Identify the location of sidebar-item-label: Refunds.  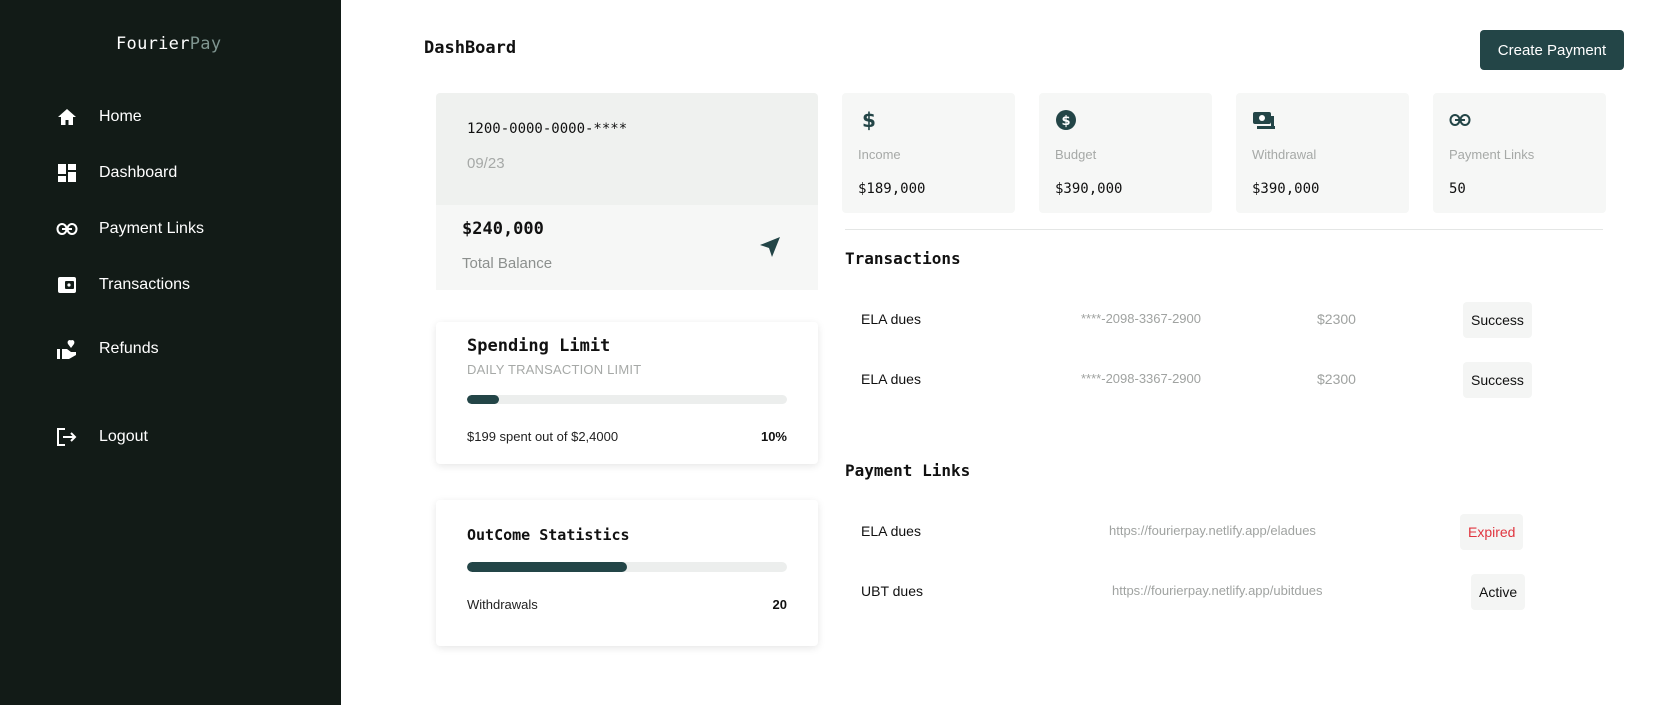
(129, 348).